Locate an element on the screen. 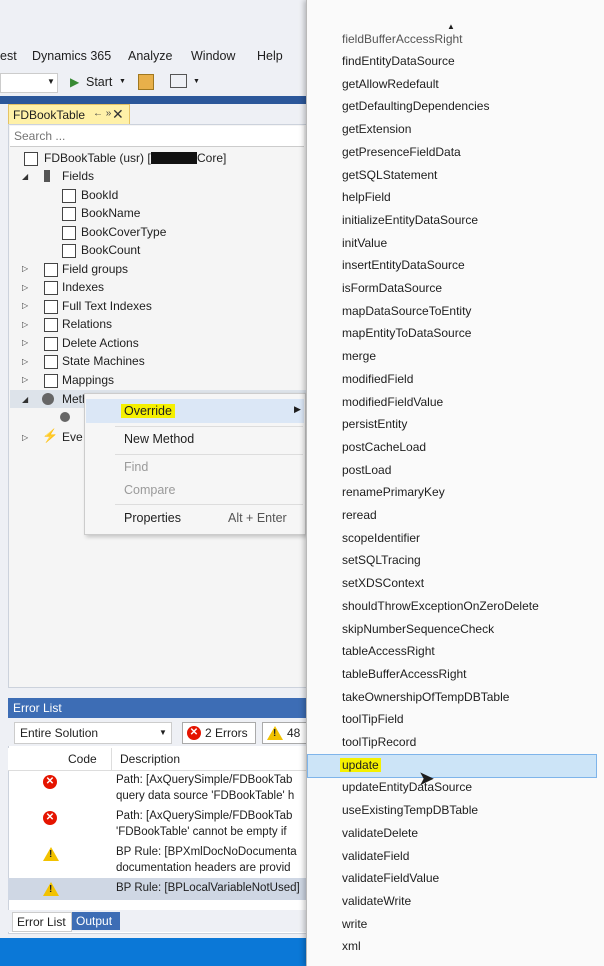 This screenshot has width=604, height=966. window-icon is located at coordinates (178, 81).